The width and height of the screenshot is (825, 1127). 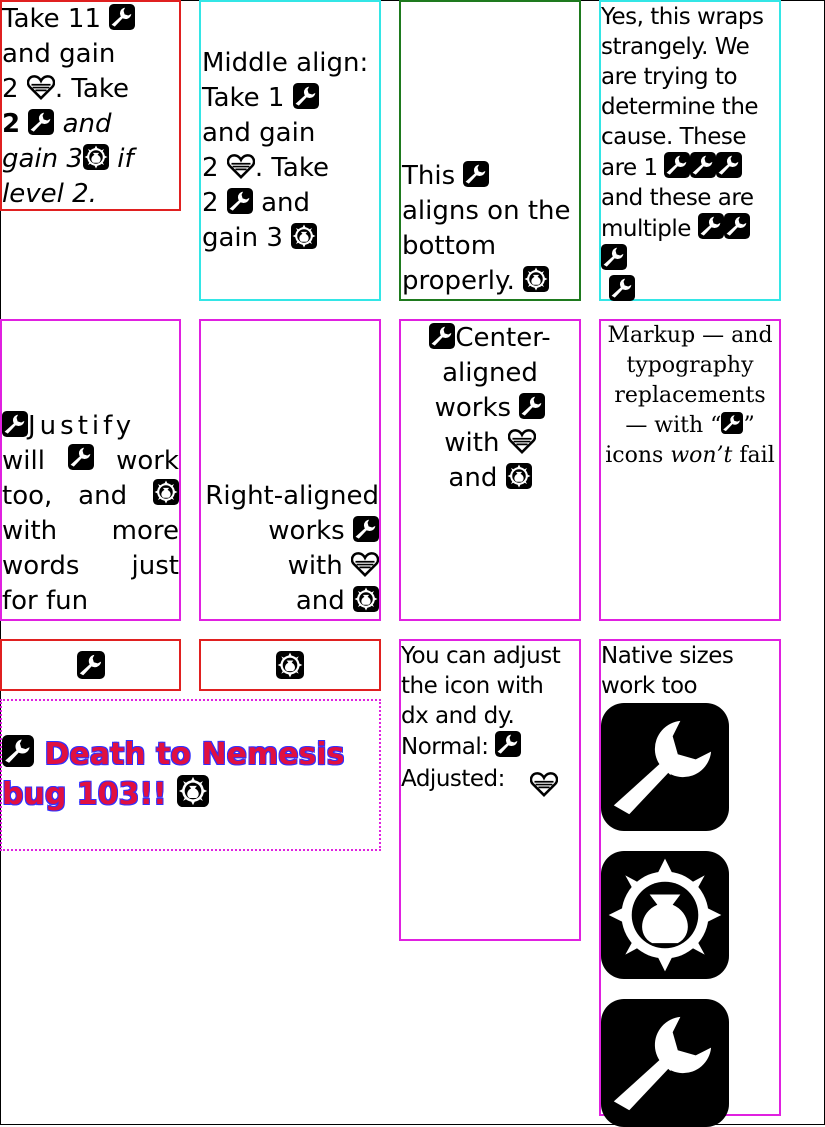 What do you see at coordinates (490, 150) in the screenshot?
I see `box-bottom-align: This aligns on the bottom properly.` at bounding box center [490, 150].